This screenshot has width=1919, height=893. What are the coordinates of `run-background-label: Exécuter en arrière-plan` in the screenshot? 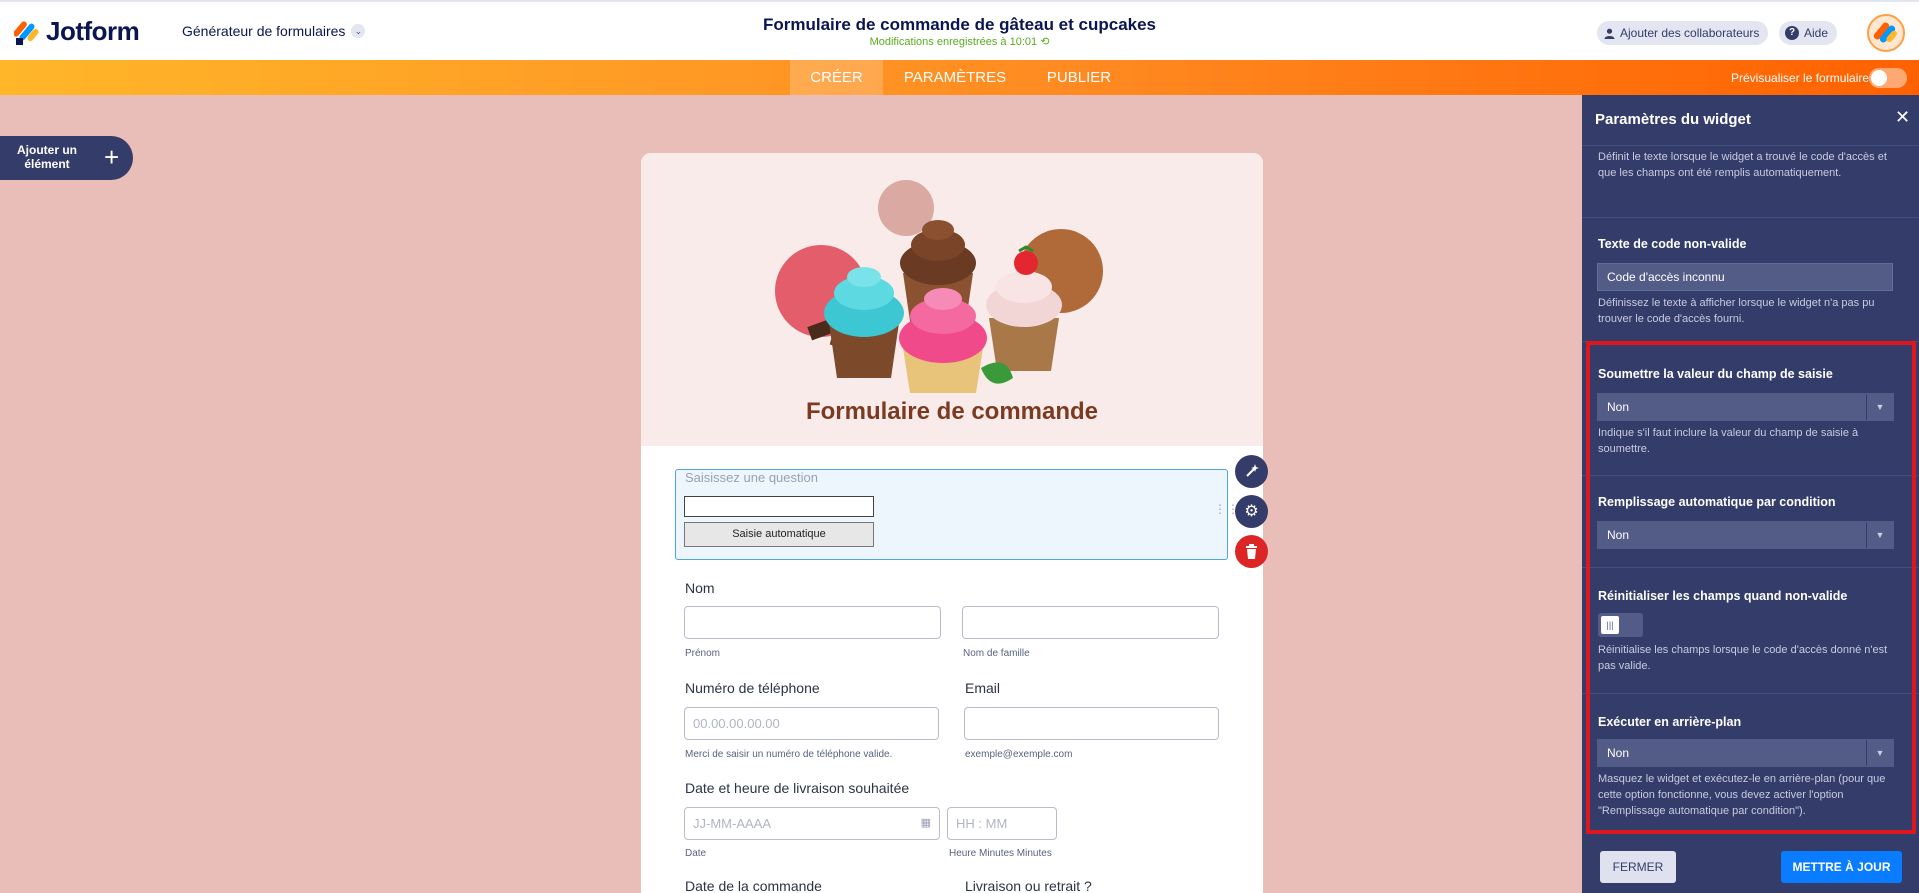 It's located at (1670, 722).